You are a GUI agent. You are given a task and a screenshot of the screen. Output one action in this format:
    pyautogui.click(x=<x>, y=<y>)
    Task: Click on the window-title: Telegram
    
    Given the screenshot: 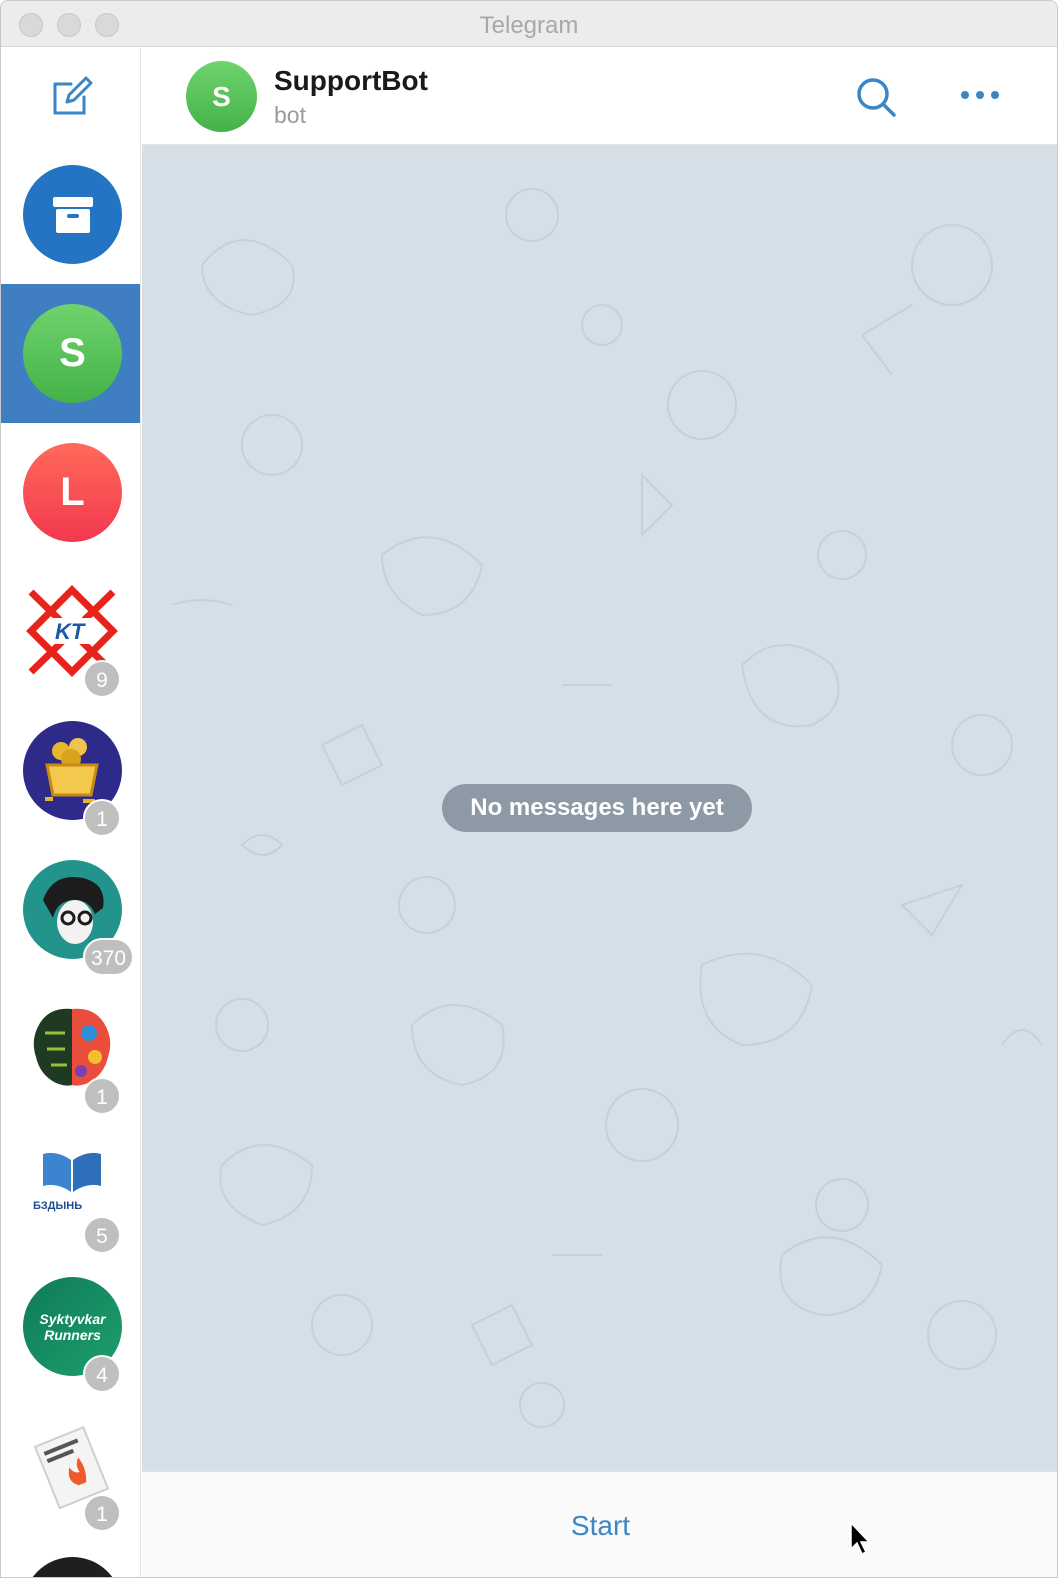 What is the action you would take?
    pyautogui.click(x=529, y=25)
    